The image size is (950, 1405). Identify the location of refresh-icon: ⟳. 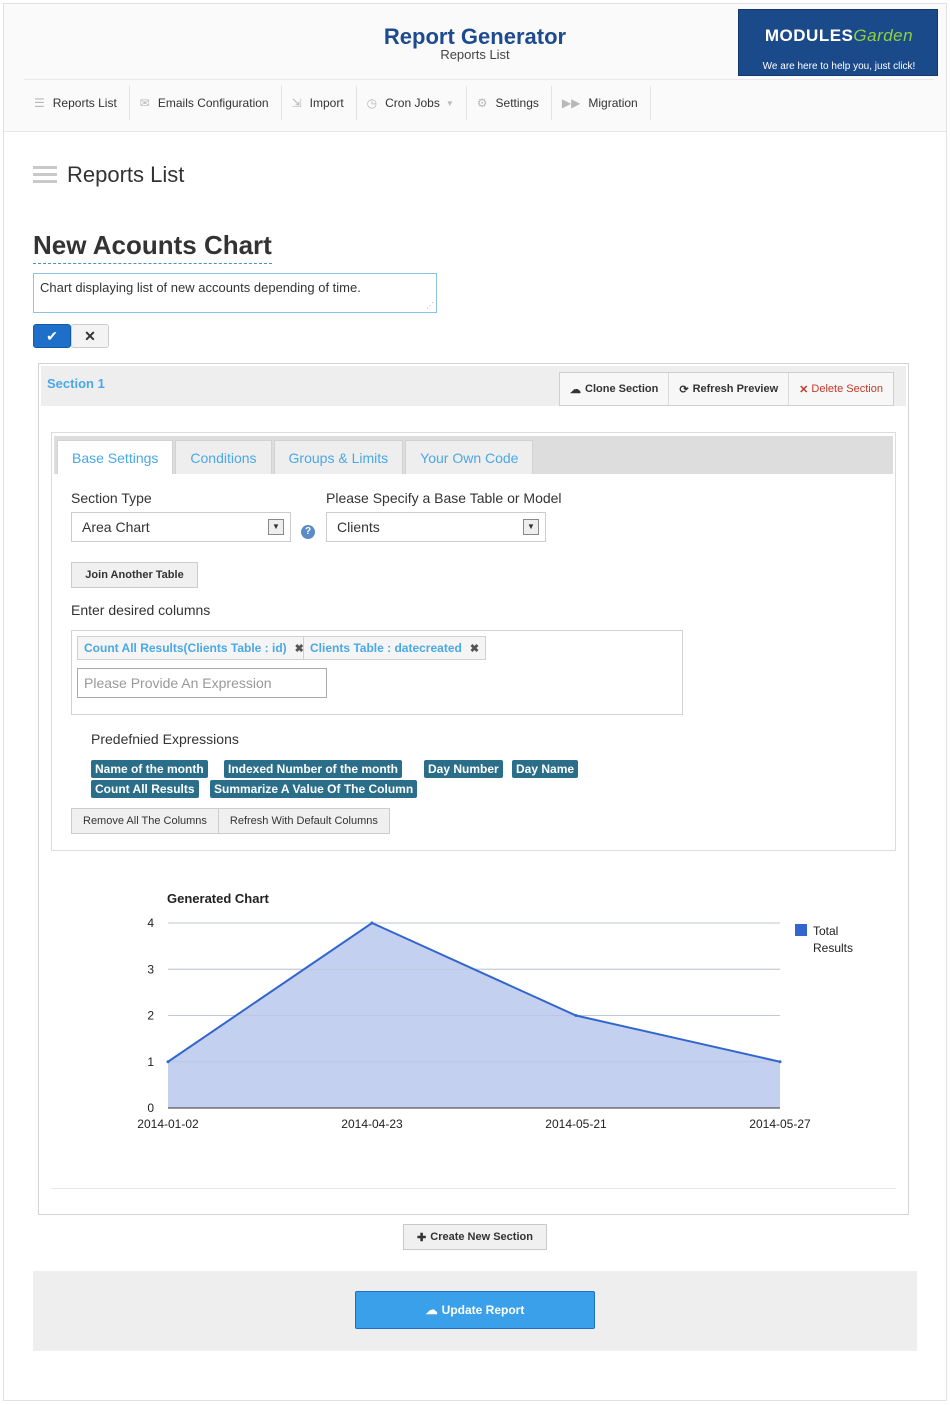
(684, 389).